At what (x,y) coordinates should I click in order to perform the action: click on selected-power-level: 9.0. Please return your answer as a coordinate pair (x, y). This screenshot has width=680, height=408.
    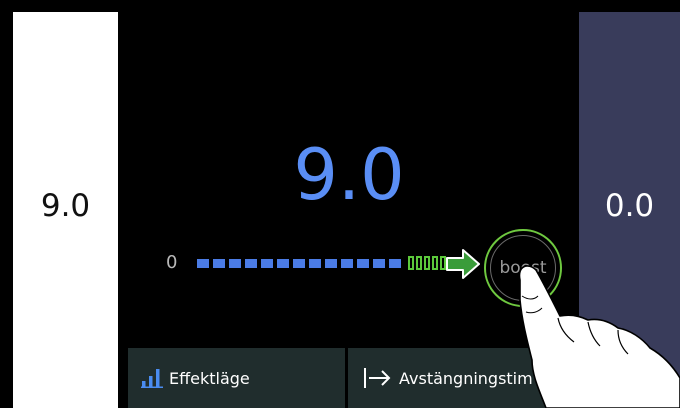
    Looking at the image, I should click on (349, 175).